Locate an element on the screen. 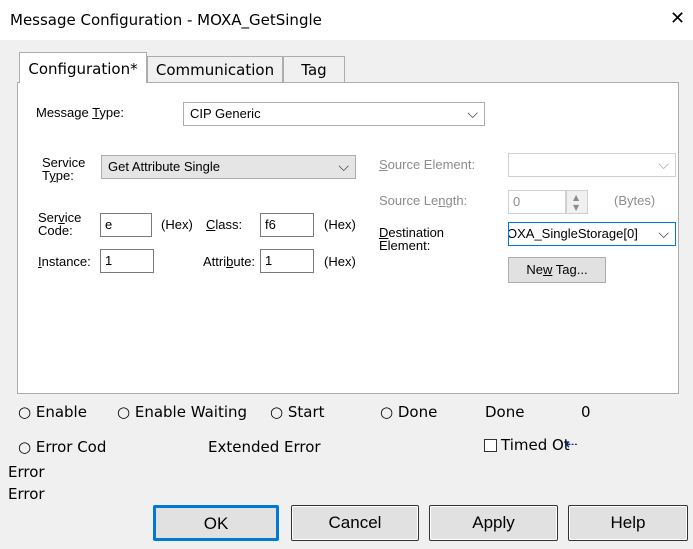 Image resolution: width=693 pixels, height=549 pixels. error-text-1: Error is located at coordinates (26, 472).